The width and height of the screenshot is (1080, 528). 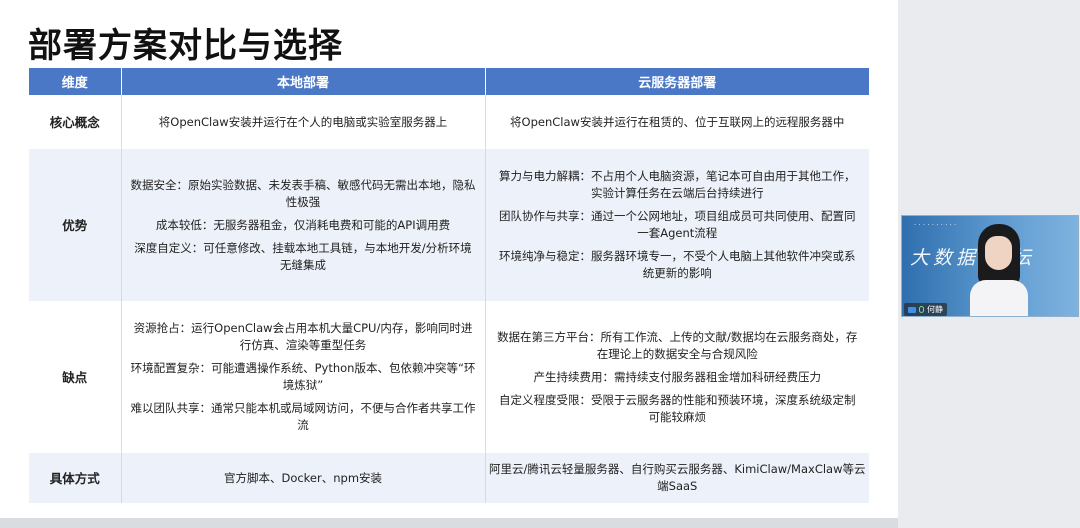 What do you see at coordinates (998, 253) in the screenshot?
I see `participant-face` at bounding box center [998, 253].